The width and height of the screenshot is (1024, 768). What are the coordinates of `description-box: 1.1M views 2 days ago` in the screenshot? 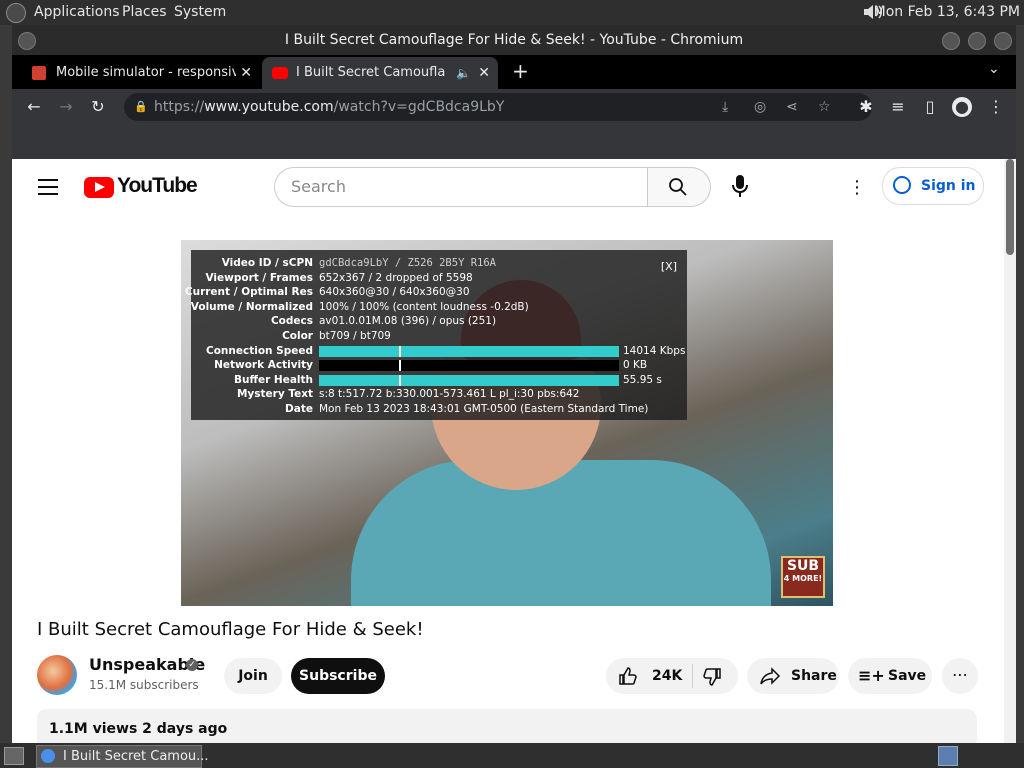 It's located at (507, 726).